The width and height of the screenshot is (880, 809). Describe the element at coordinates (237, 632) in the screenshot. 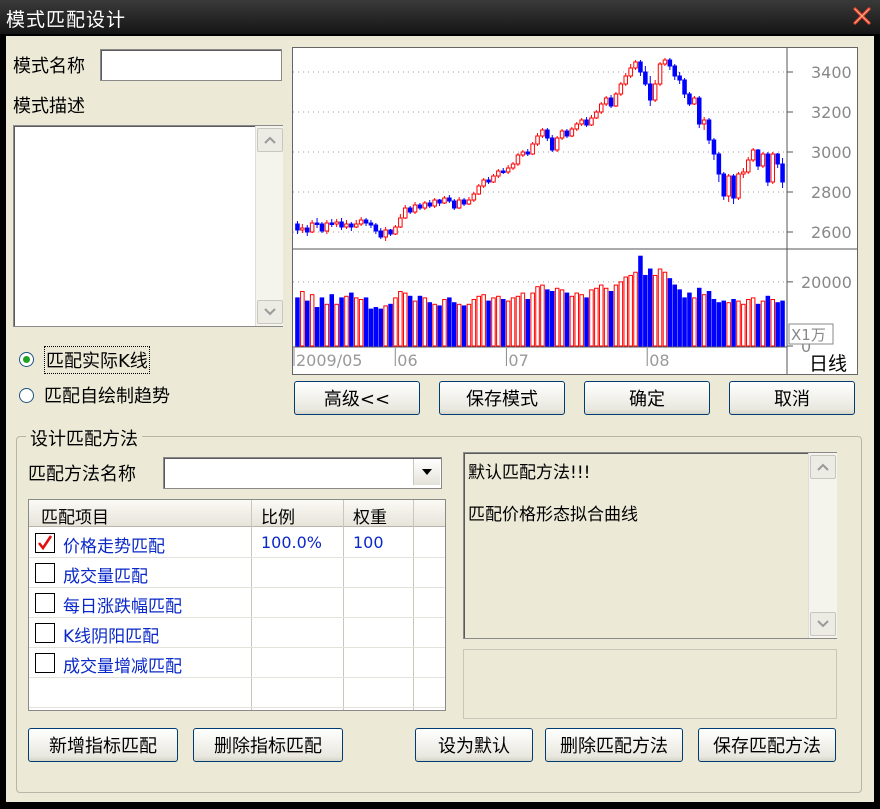

I see `table-row: K线阴阳匹配` at that location.